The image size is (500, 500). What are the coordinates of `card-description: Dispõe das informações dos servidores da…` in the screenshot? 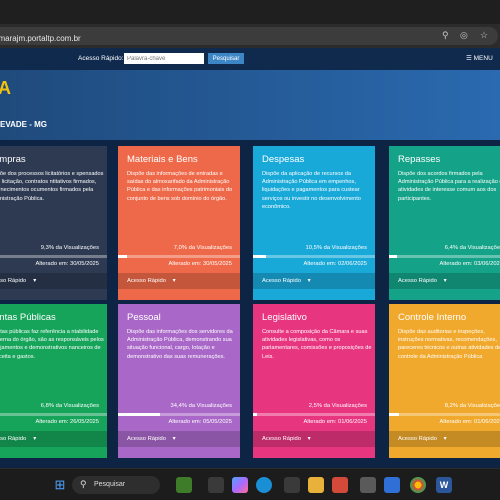 It's located at (180, 344).